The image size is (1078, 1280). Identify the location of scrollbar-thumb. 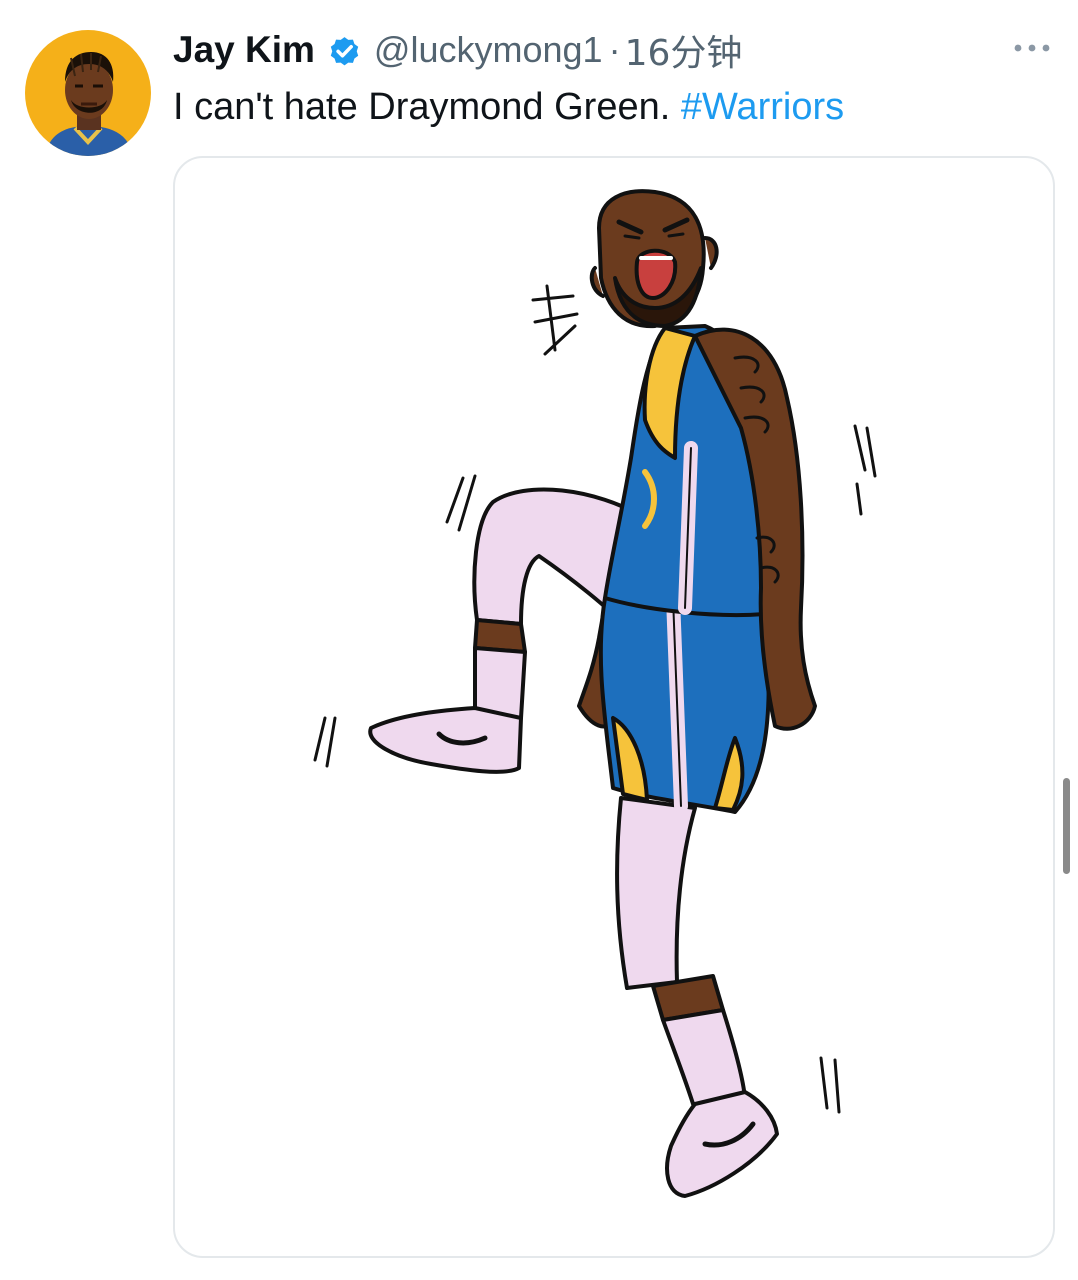
(1066, 826).